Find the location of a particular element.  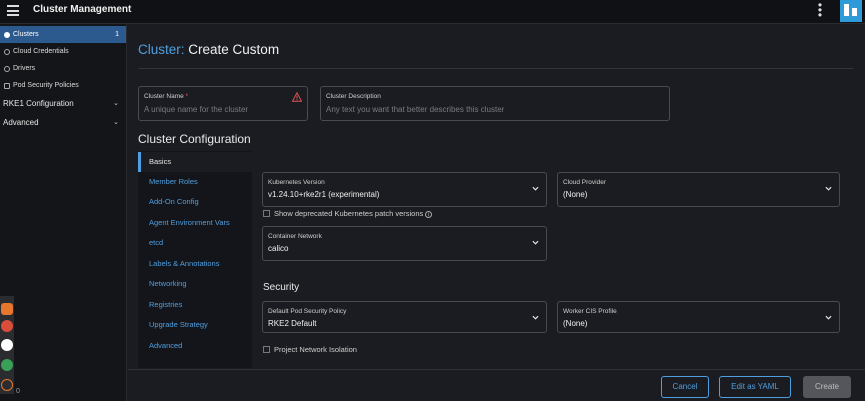

tab-etcd: etcd is located at coordinates (195, 243).